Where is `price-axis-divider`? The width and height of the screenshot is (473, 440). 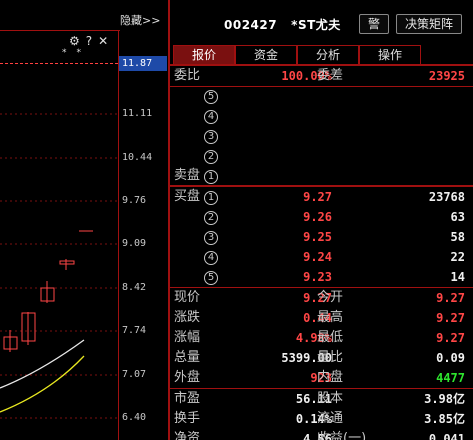
price-axis-divider is located at coordinates (118, 235).